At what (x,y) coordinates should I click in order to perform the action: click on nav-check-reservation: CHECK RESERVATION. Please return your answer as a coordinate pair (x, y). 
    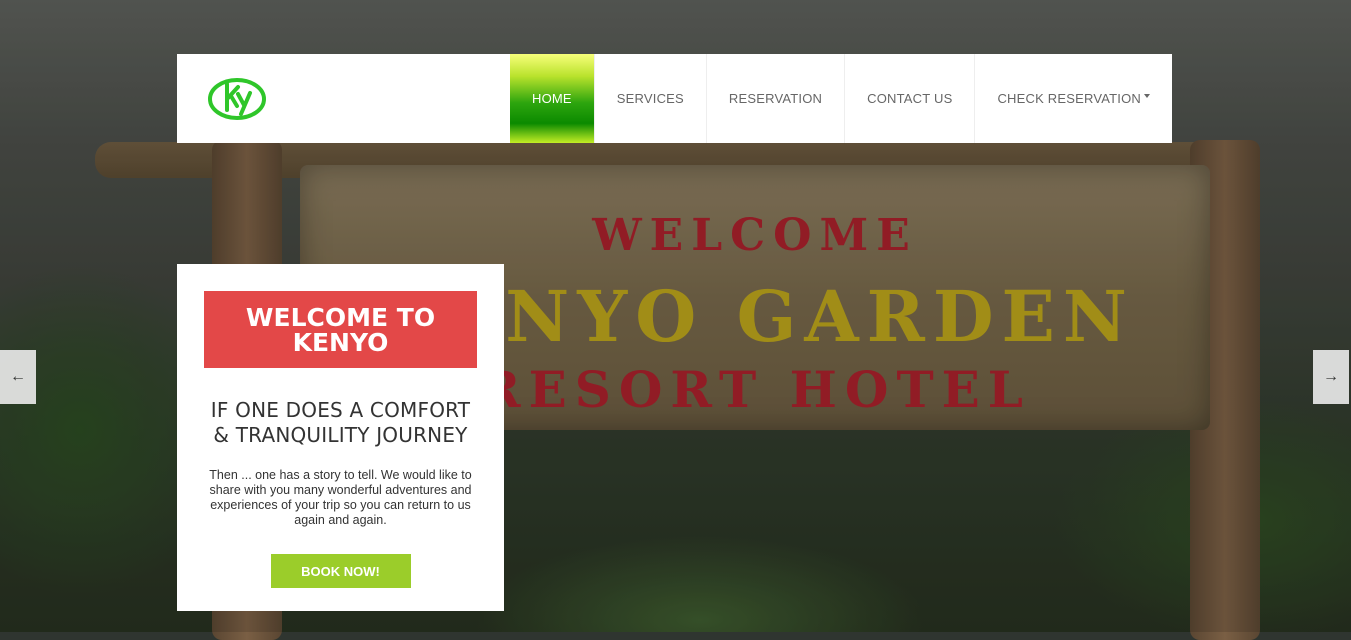
    Looking at the image, I should click on (1073, 98).